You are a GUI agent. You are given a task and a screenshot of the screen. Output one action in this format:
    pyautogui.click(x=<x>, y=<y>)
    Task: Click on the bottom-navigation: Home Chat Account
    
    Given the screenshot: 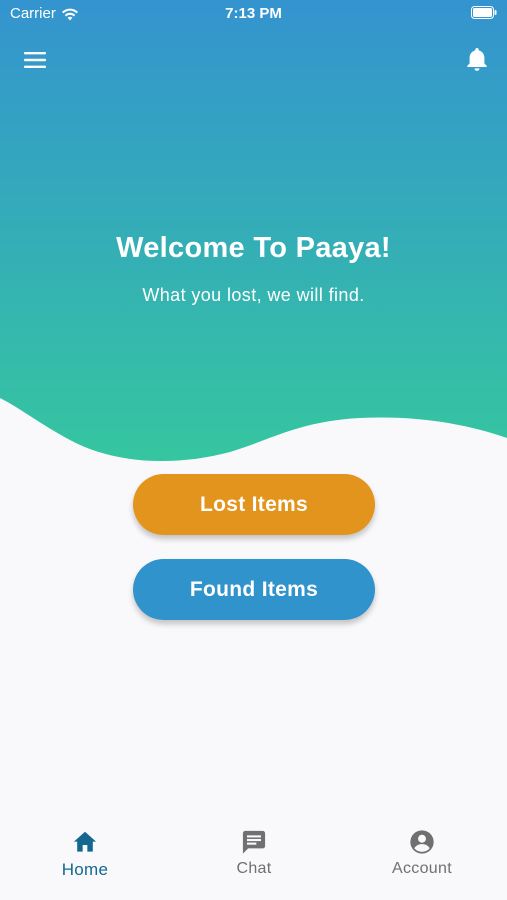 What is the action you would take?
    pyautogui.click(x=253, y=860)
    